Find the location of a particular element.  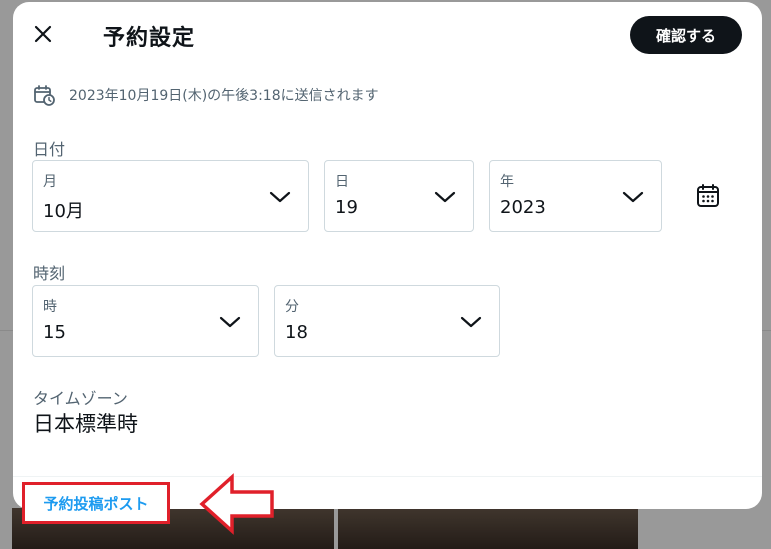

schedule-info: 2023年10月19日(木)の午後3:18に送信されます is located at coordinates (206, 95).